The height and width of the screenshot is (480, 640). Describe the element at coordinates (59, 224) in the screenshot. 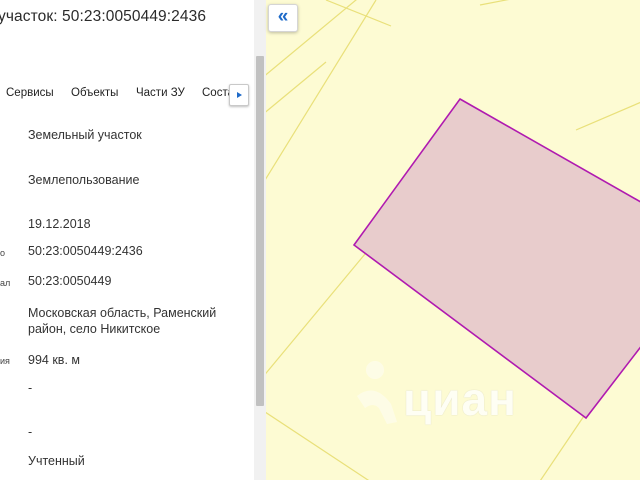

I see `property-value-date: 19.12.2018` at that location.